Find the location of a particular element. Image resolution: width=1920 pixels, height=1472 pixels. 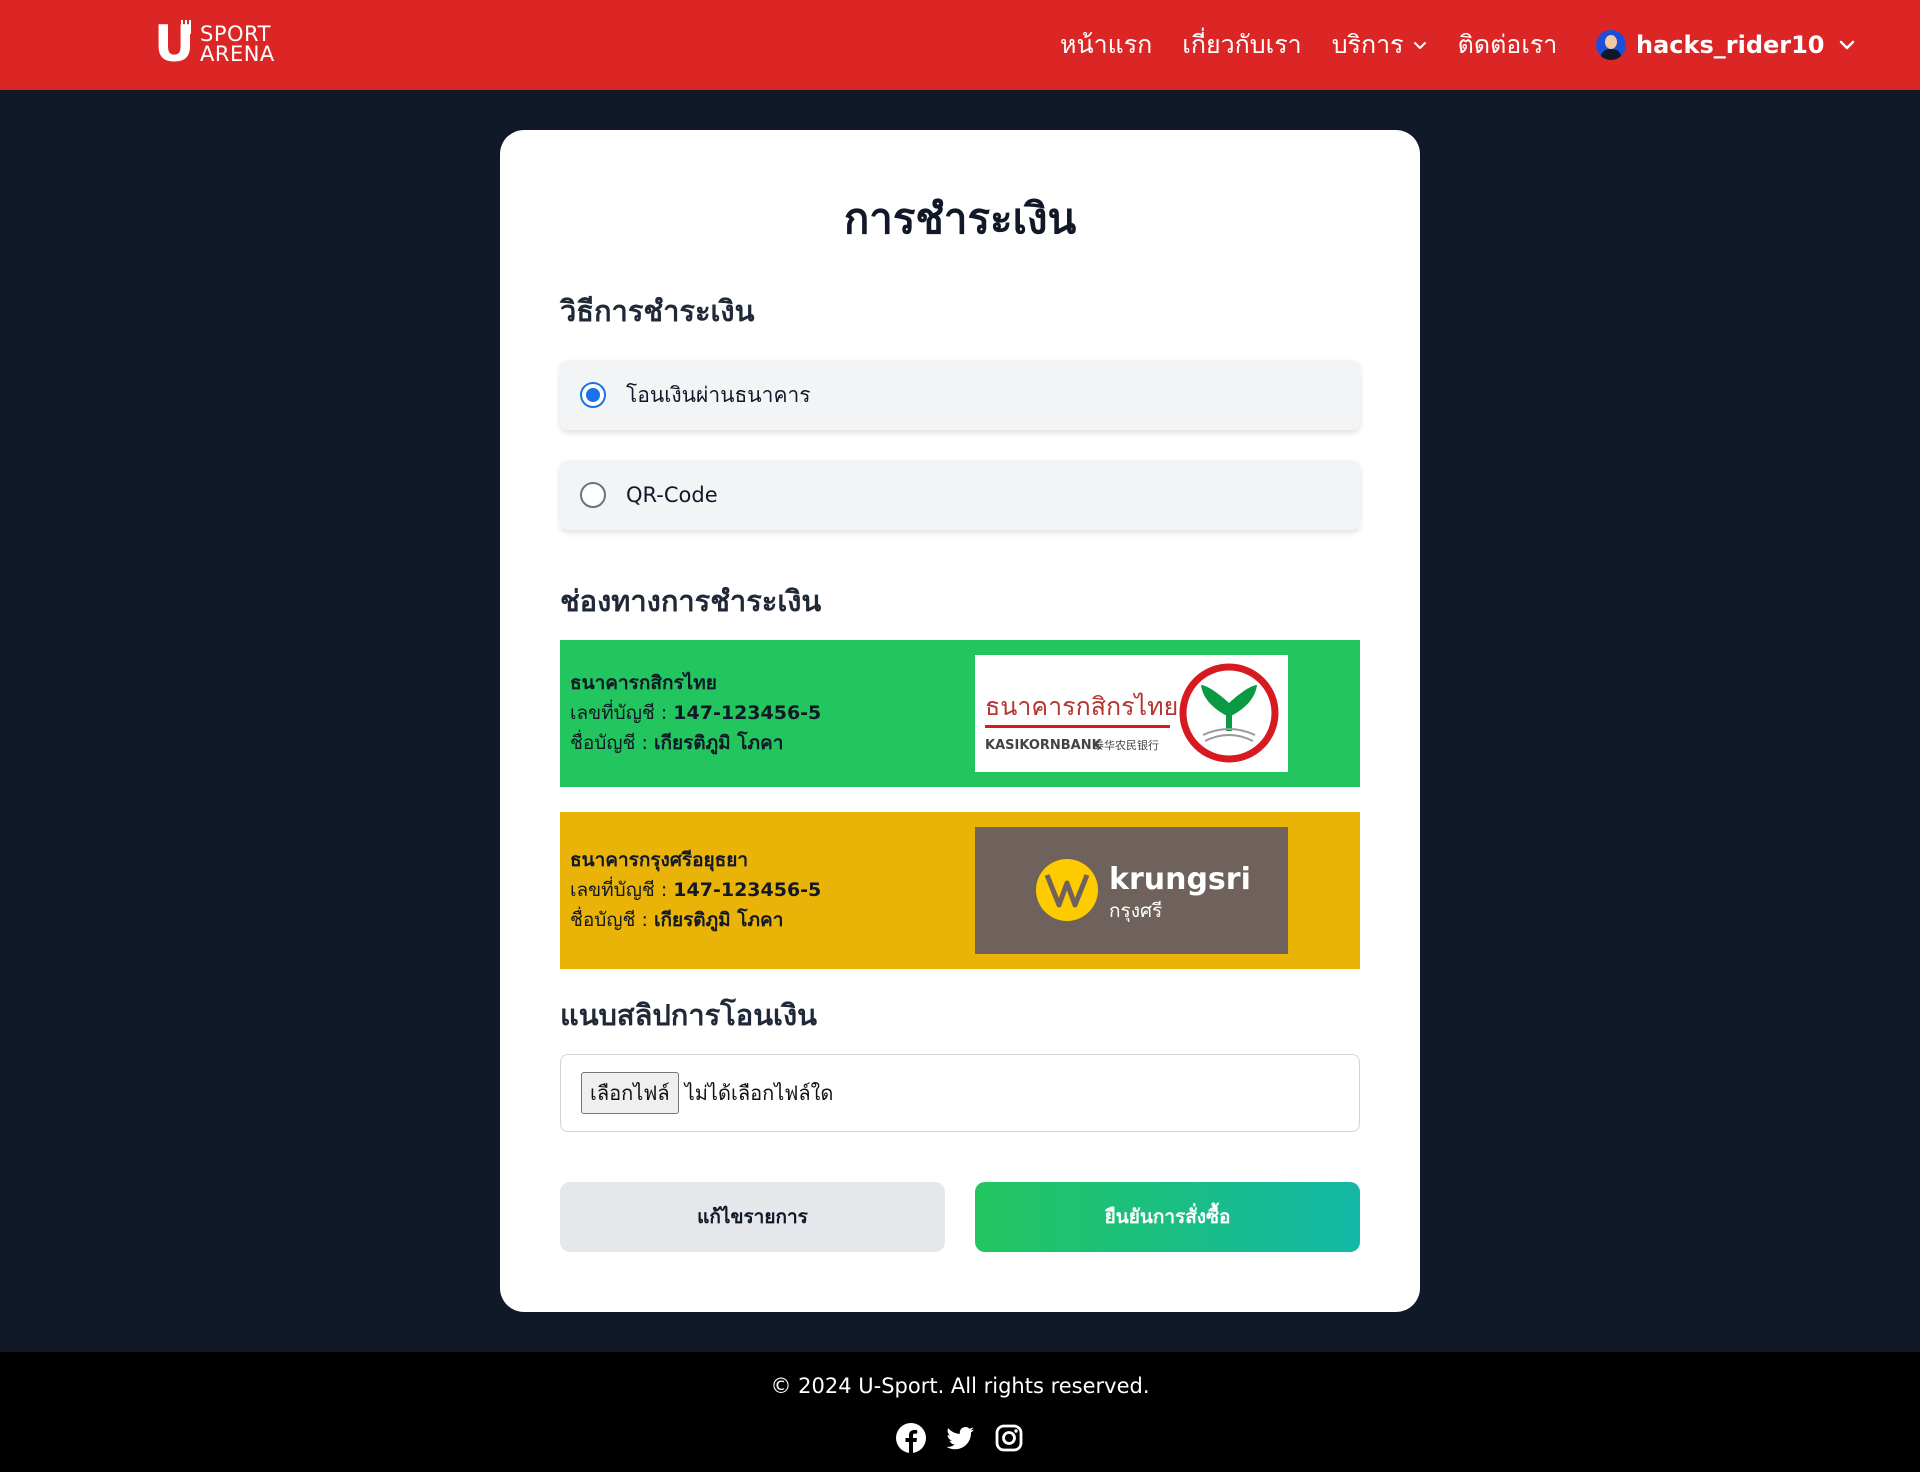

kasikorn-logo-icon: ธนาคารกสิกรไทย KASIKORNBANK 泰华农民银行 is located at coordinates (1131, 713).